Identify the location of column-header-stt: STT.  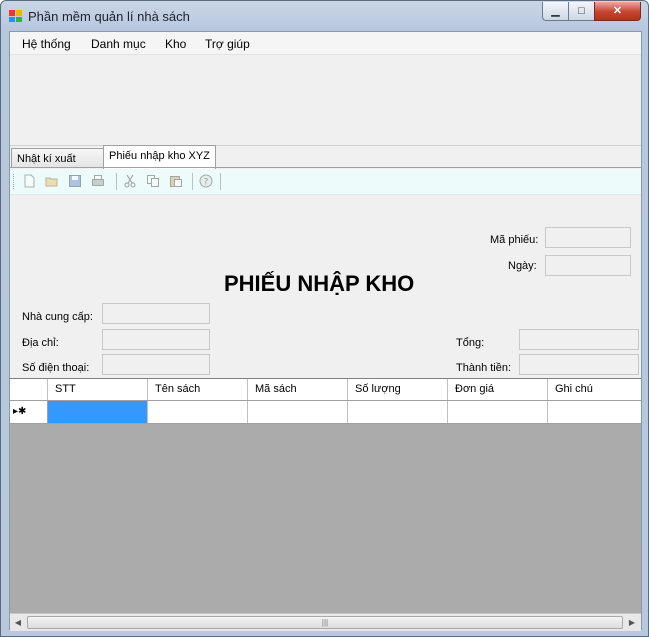
(98, 389).